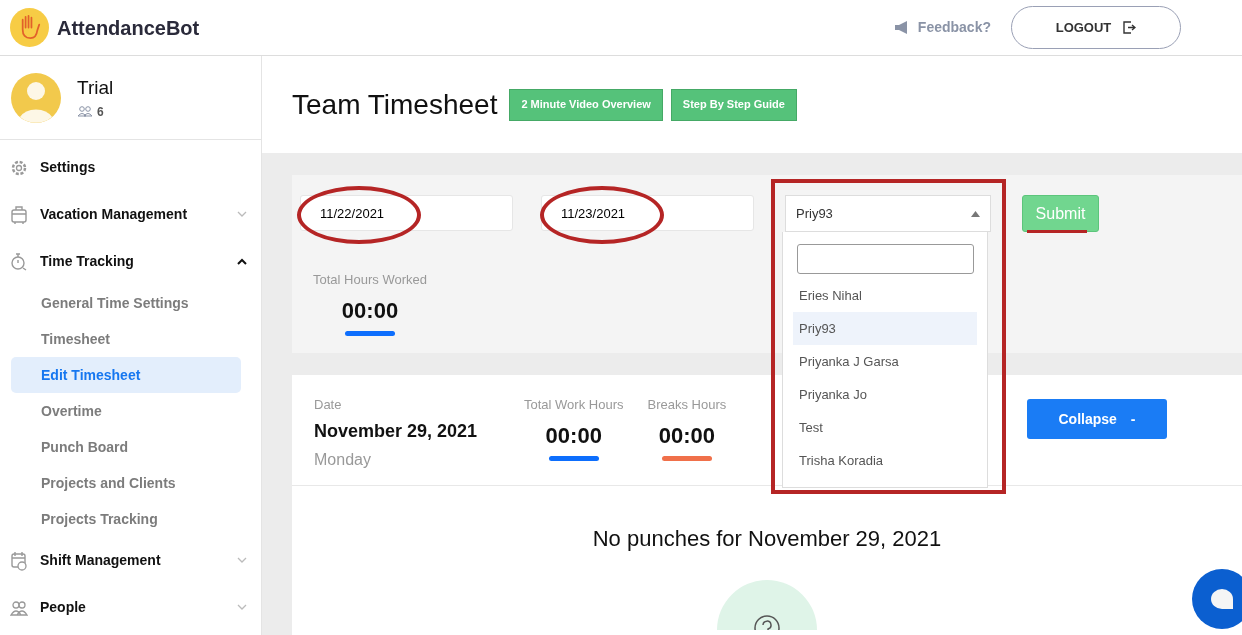 This screenshot has width=1242, height=635. I want to click on app-name: AttendanceBot, so click(128, 28).